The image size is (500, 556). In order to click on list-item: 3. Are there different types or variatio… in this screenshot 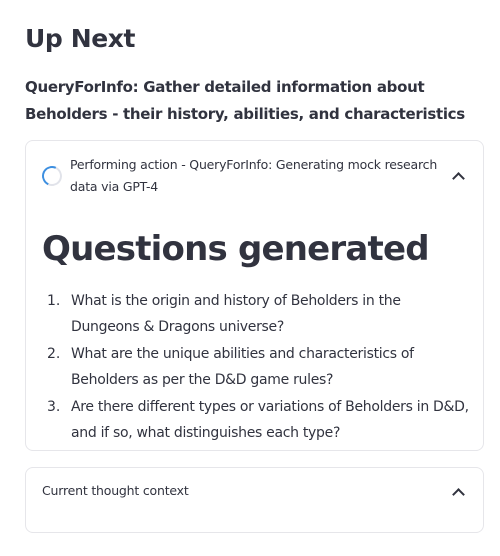, I will do `click(256, 420)`.